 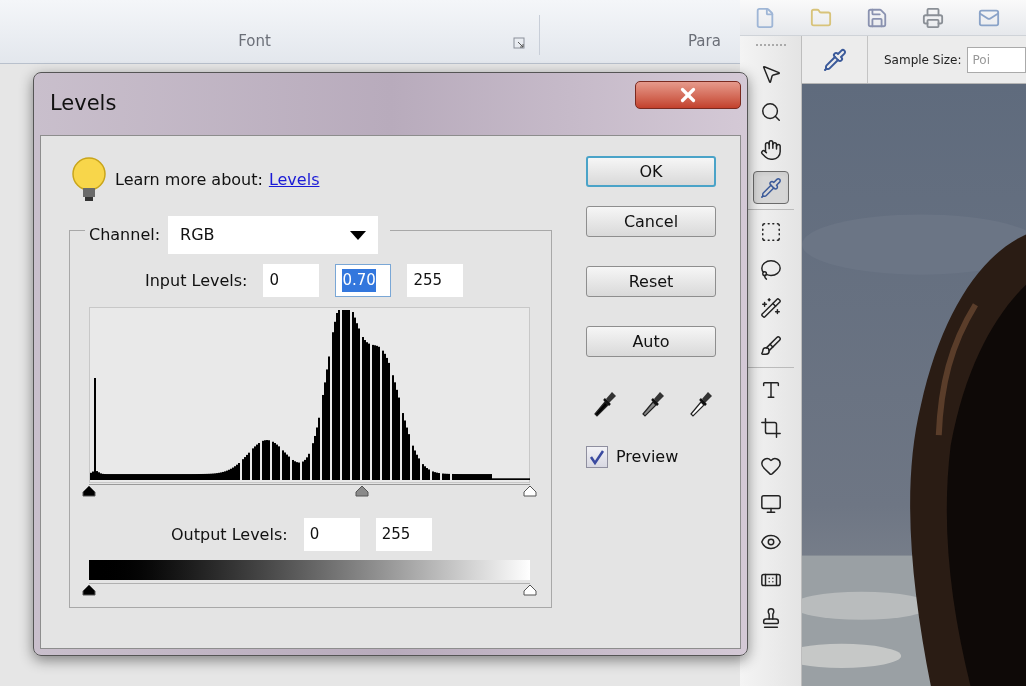 What do you see at coordinates (196, 280) in the screenshot?
I see `input-levels-label: Input Levels:` at bounding box center [196, 280].